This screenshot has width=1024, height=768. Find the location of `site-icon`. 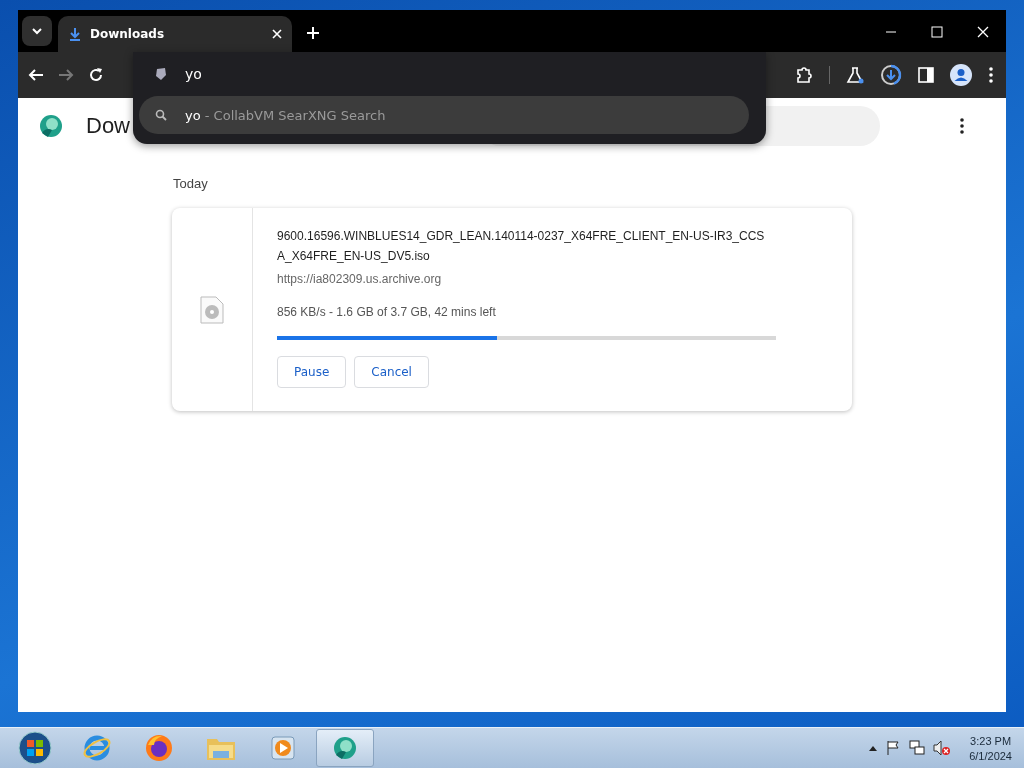

site-icon is located at coordinates (161, 74).